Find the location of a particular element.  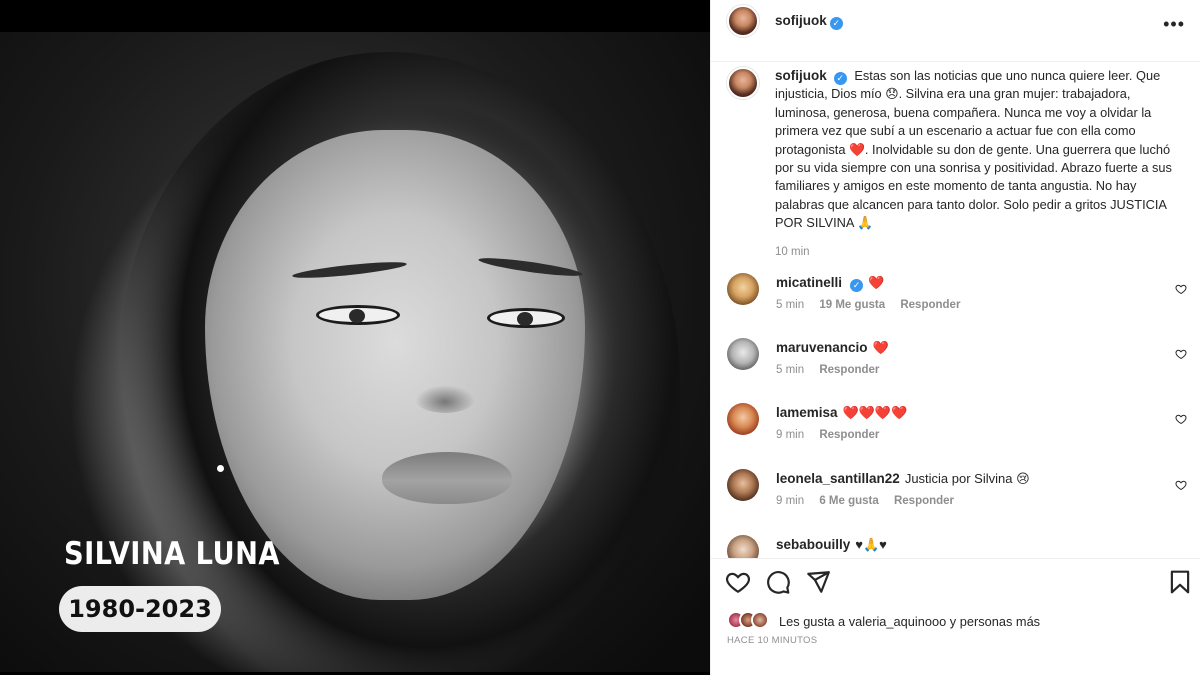

photo-nose is located at coordinates (445, 399).